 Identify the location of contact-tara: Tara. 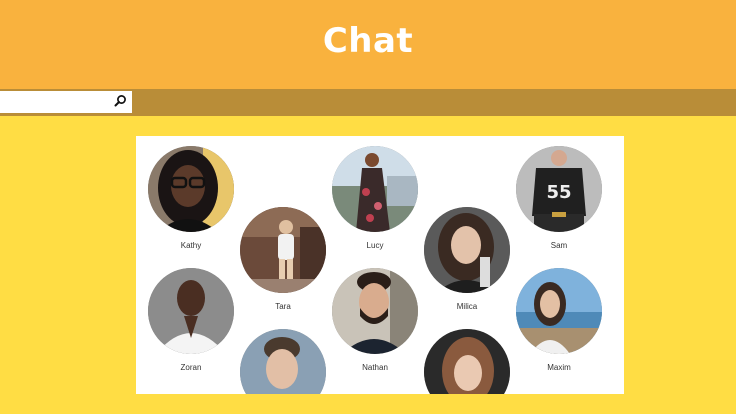
(283, 259).